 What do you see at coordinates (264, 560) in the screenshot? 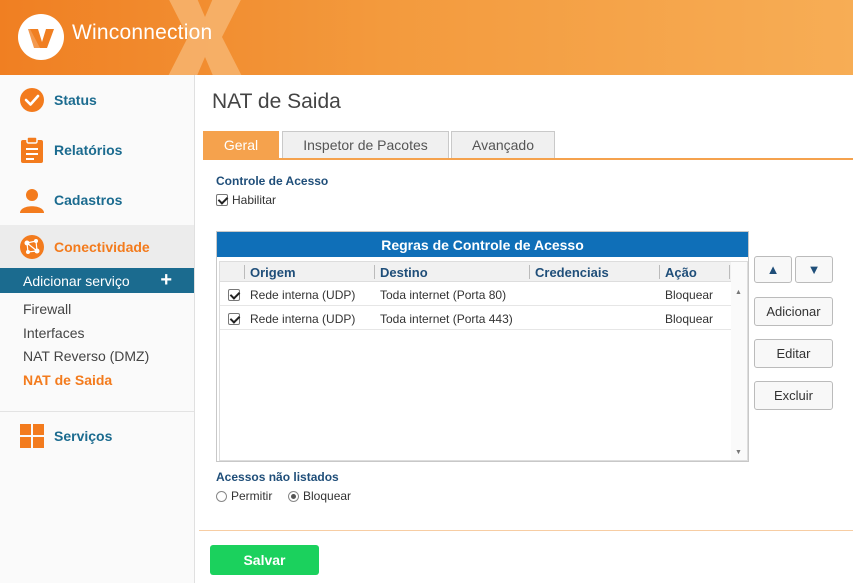
I see `save-button: Salvar` at bounding box center [264, 560].